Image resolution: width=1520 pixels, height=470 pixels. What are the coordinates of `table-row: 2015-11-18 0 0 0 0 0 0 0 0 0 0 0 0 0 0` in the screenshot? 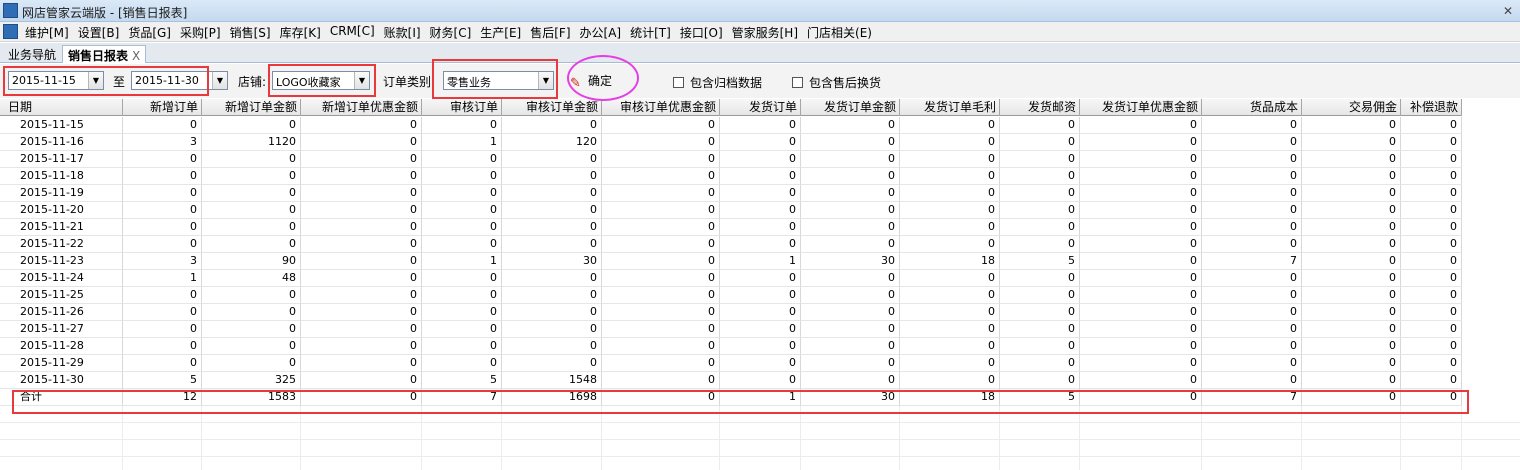 It's located at (731, 176).